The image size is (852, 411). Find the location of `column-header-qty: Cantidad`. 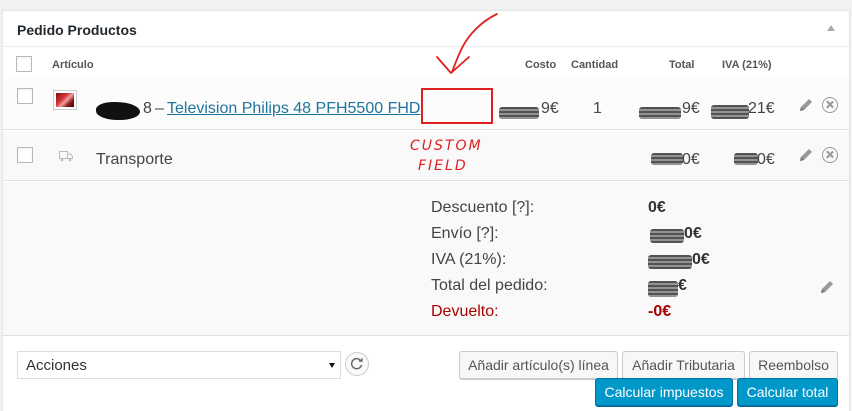

column-header-qty: Cantidad is located at coordinates (595, 65).